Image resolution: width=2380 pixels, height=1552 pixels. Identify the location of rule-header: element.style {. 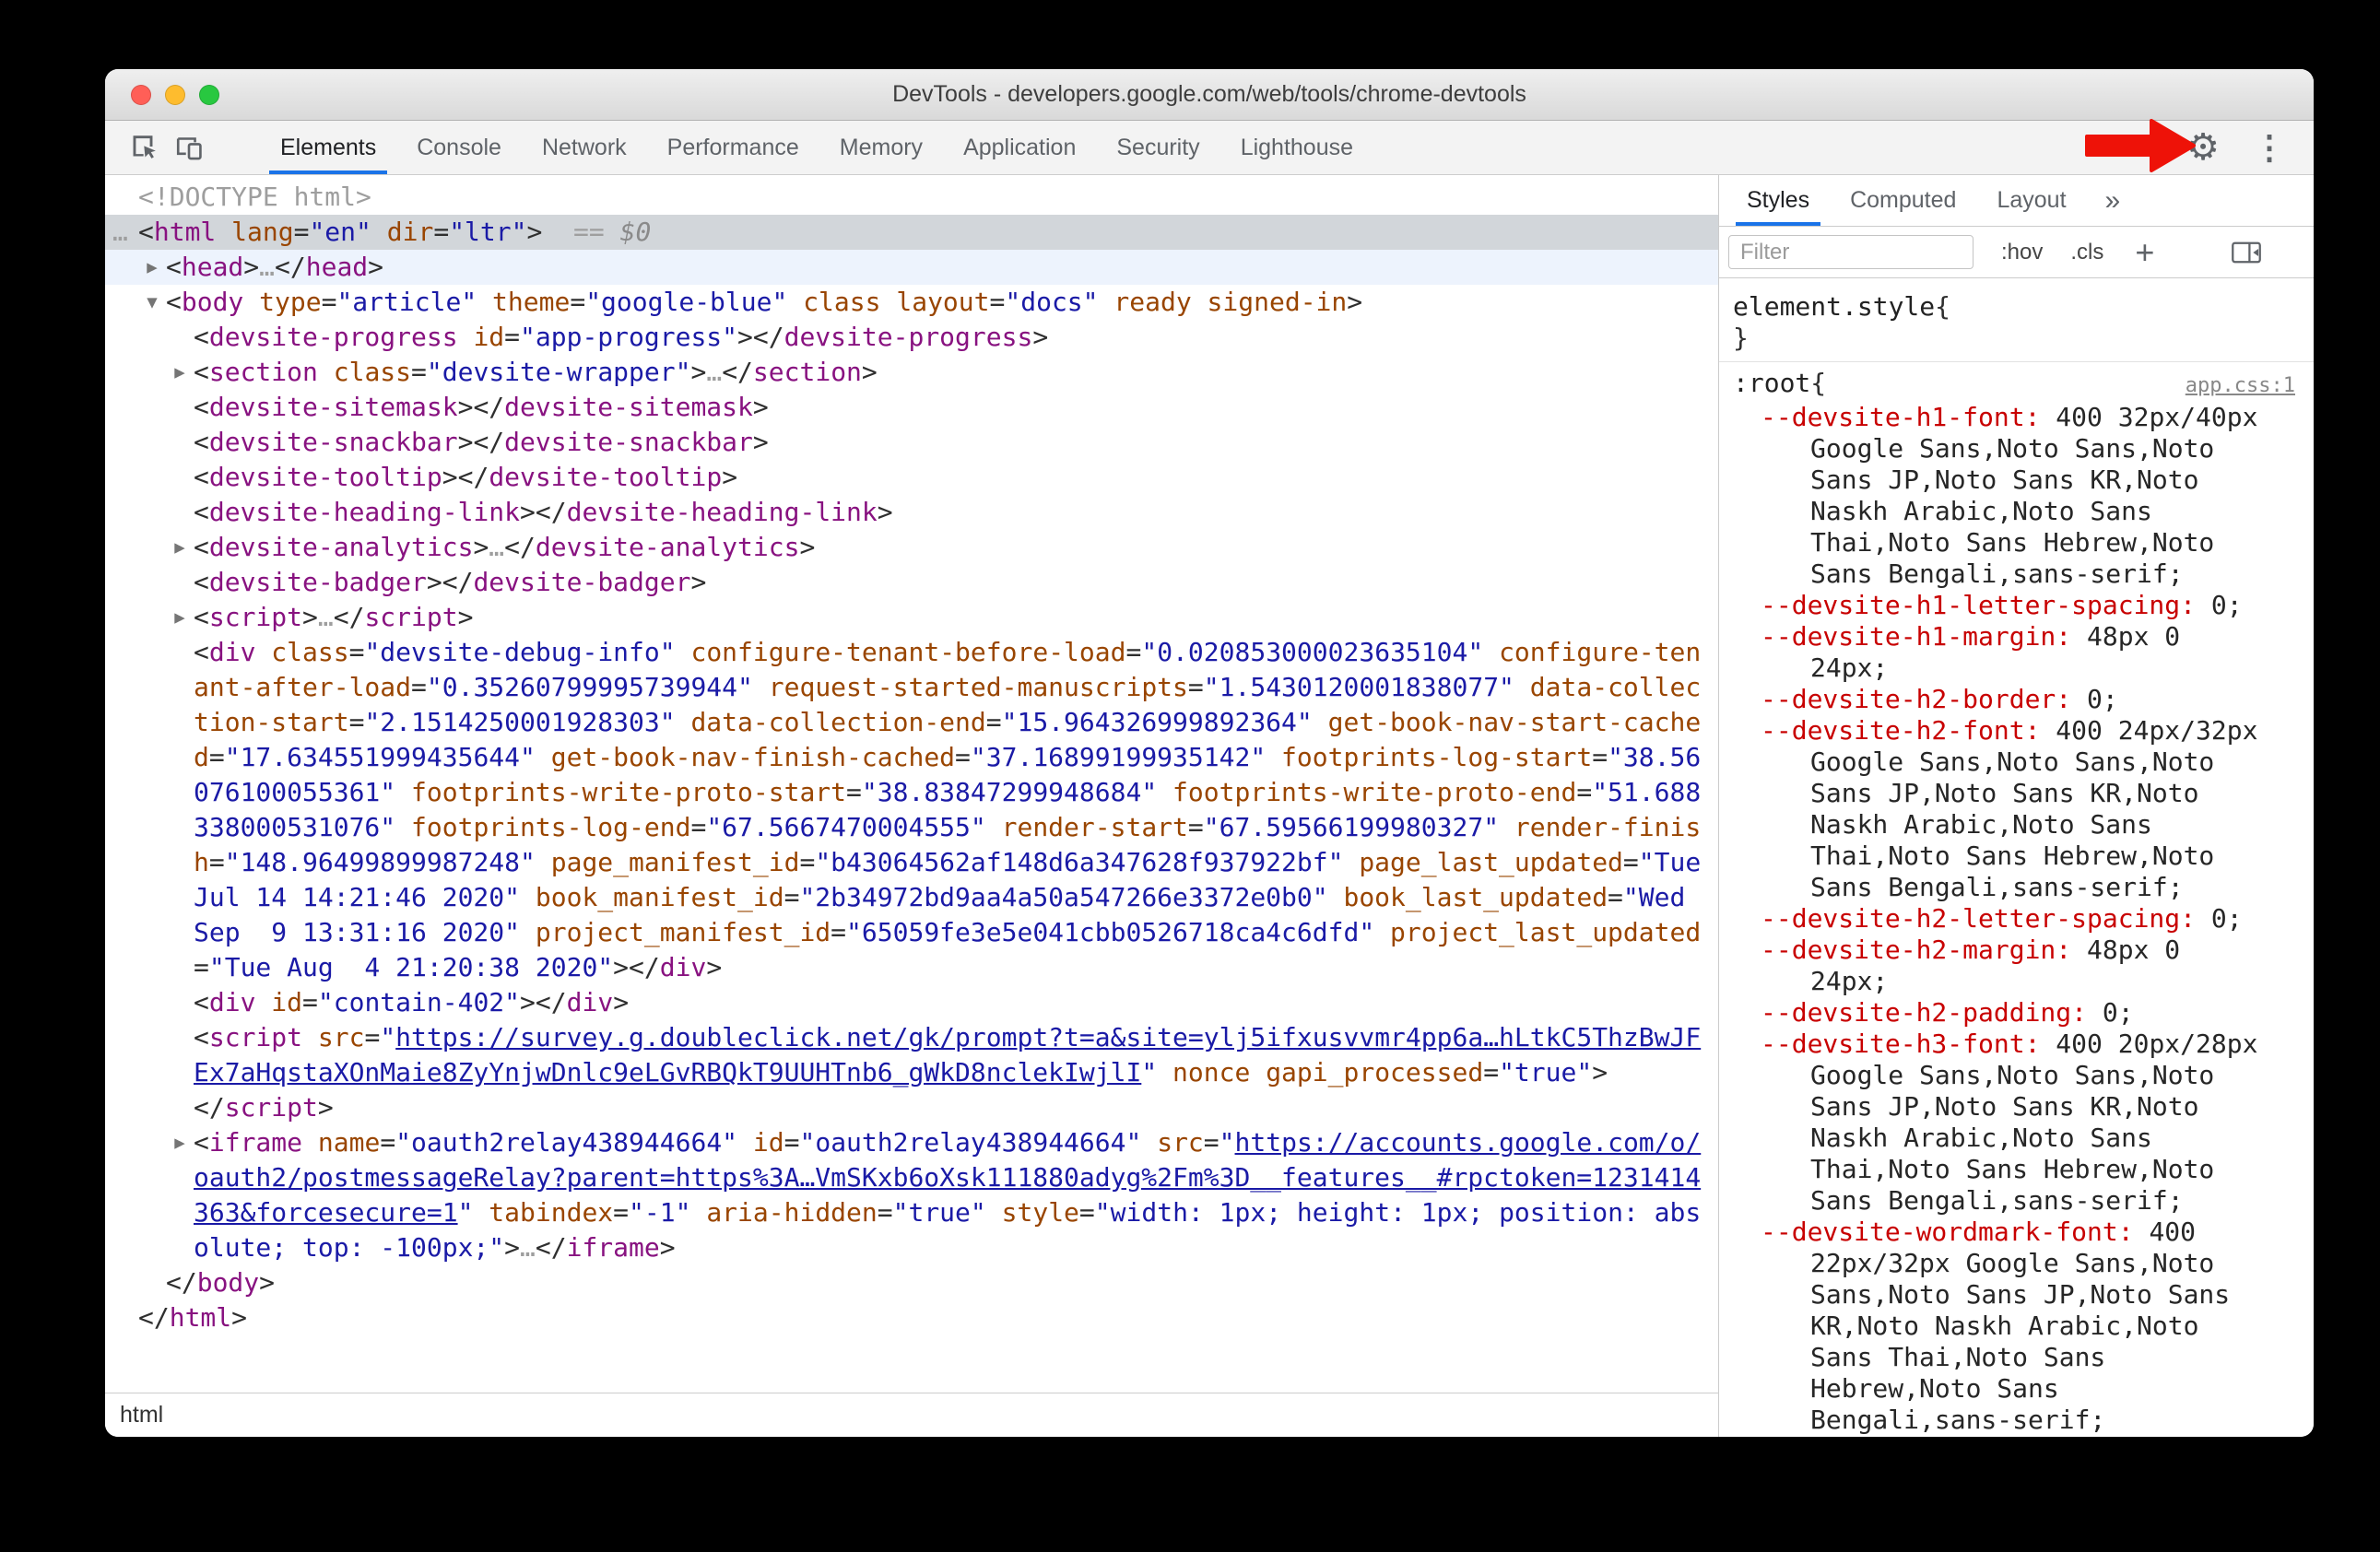
(1842, 307).